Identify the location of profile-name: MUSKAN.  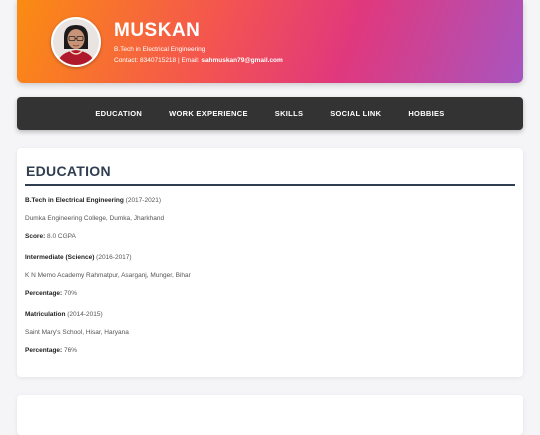
(157, 30).